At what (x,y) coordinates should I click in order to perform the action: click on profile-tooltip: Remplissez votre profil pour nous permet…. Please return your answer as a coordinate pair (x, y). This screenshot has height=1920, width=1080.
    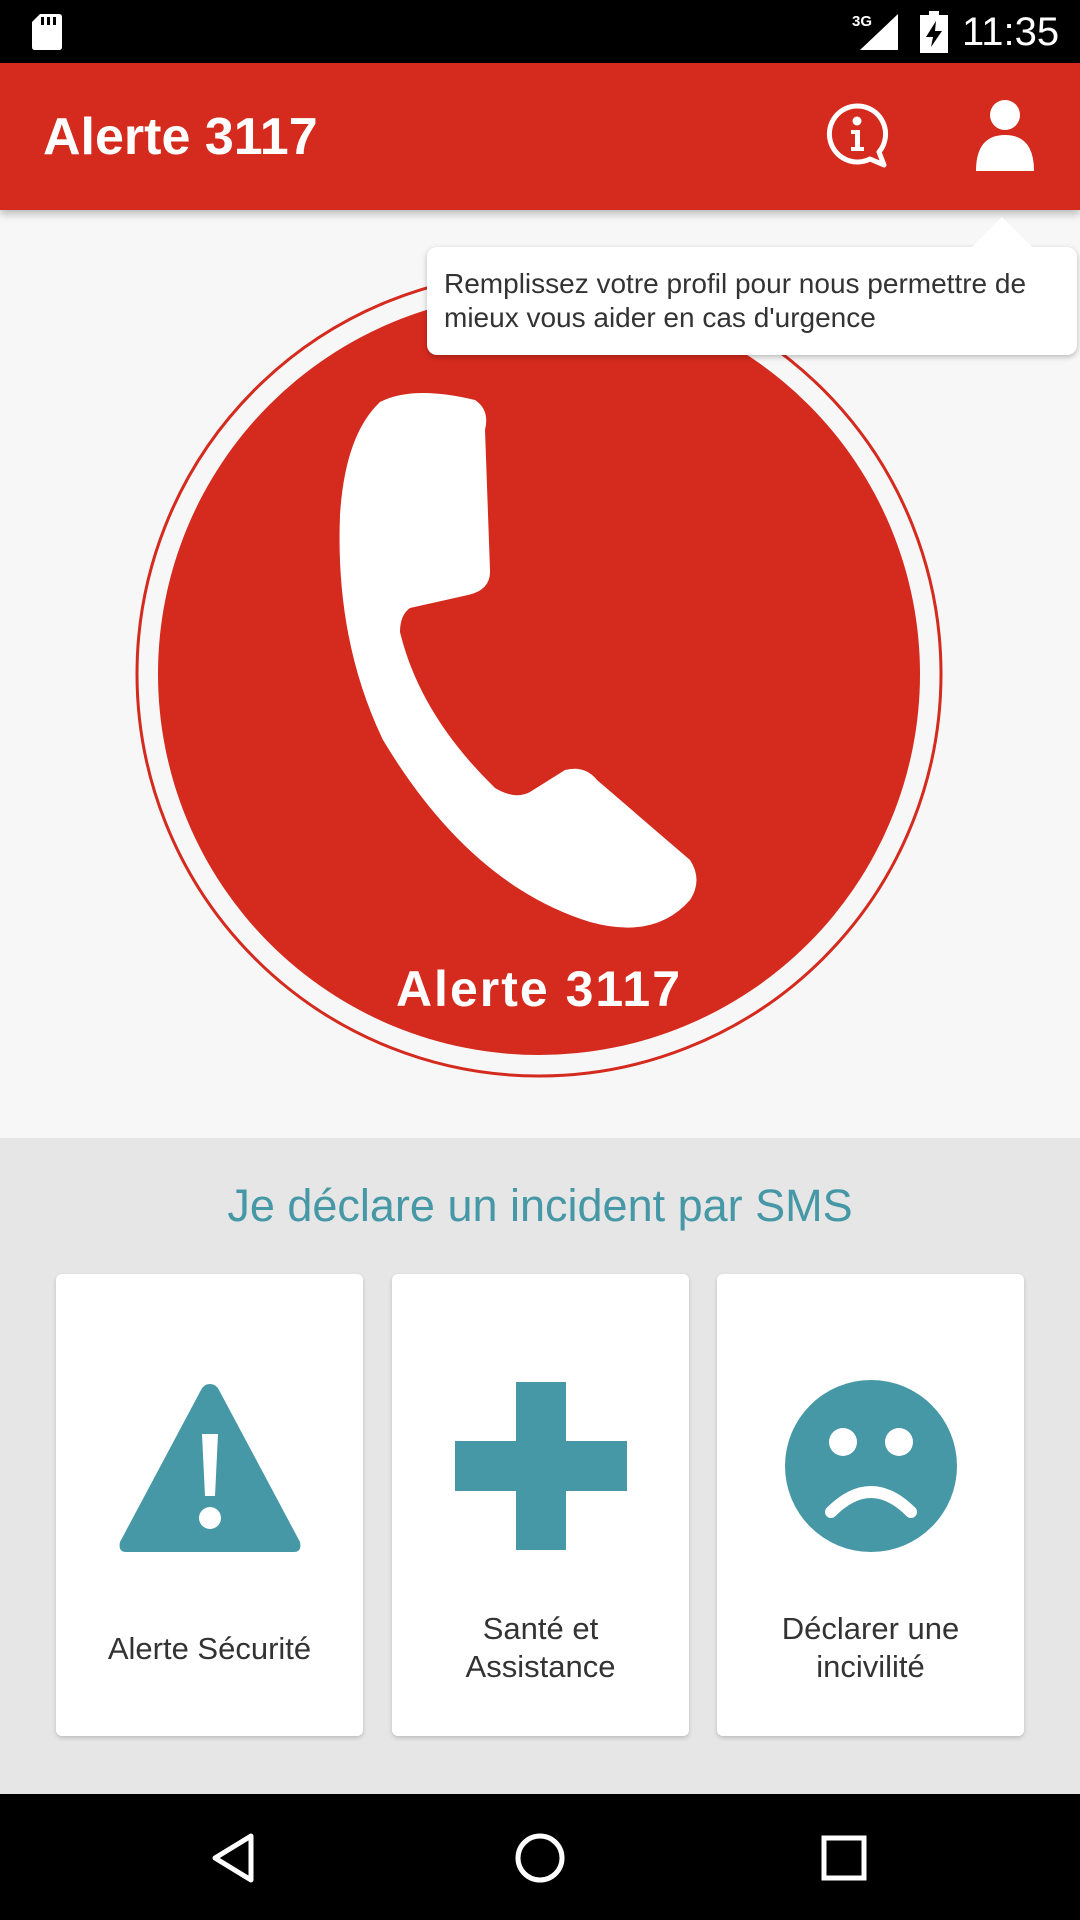
    Looking at the image, I should click on (752, 301).